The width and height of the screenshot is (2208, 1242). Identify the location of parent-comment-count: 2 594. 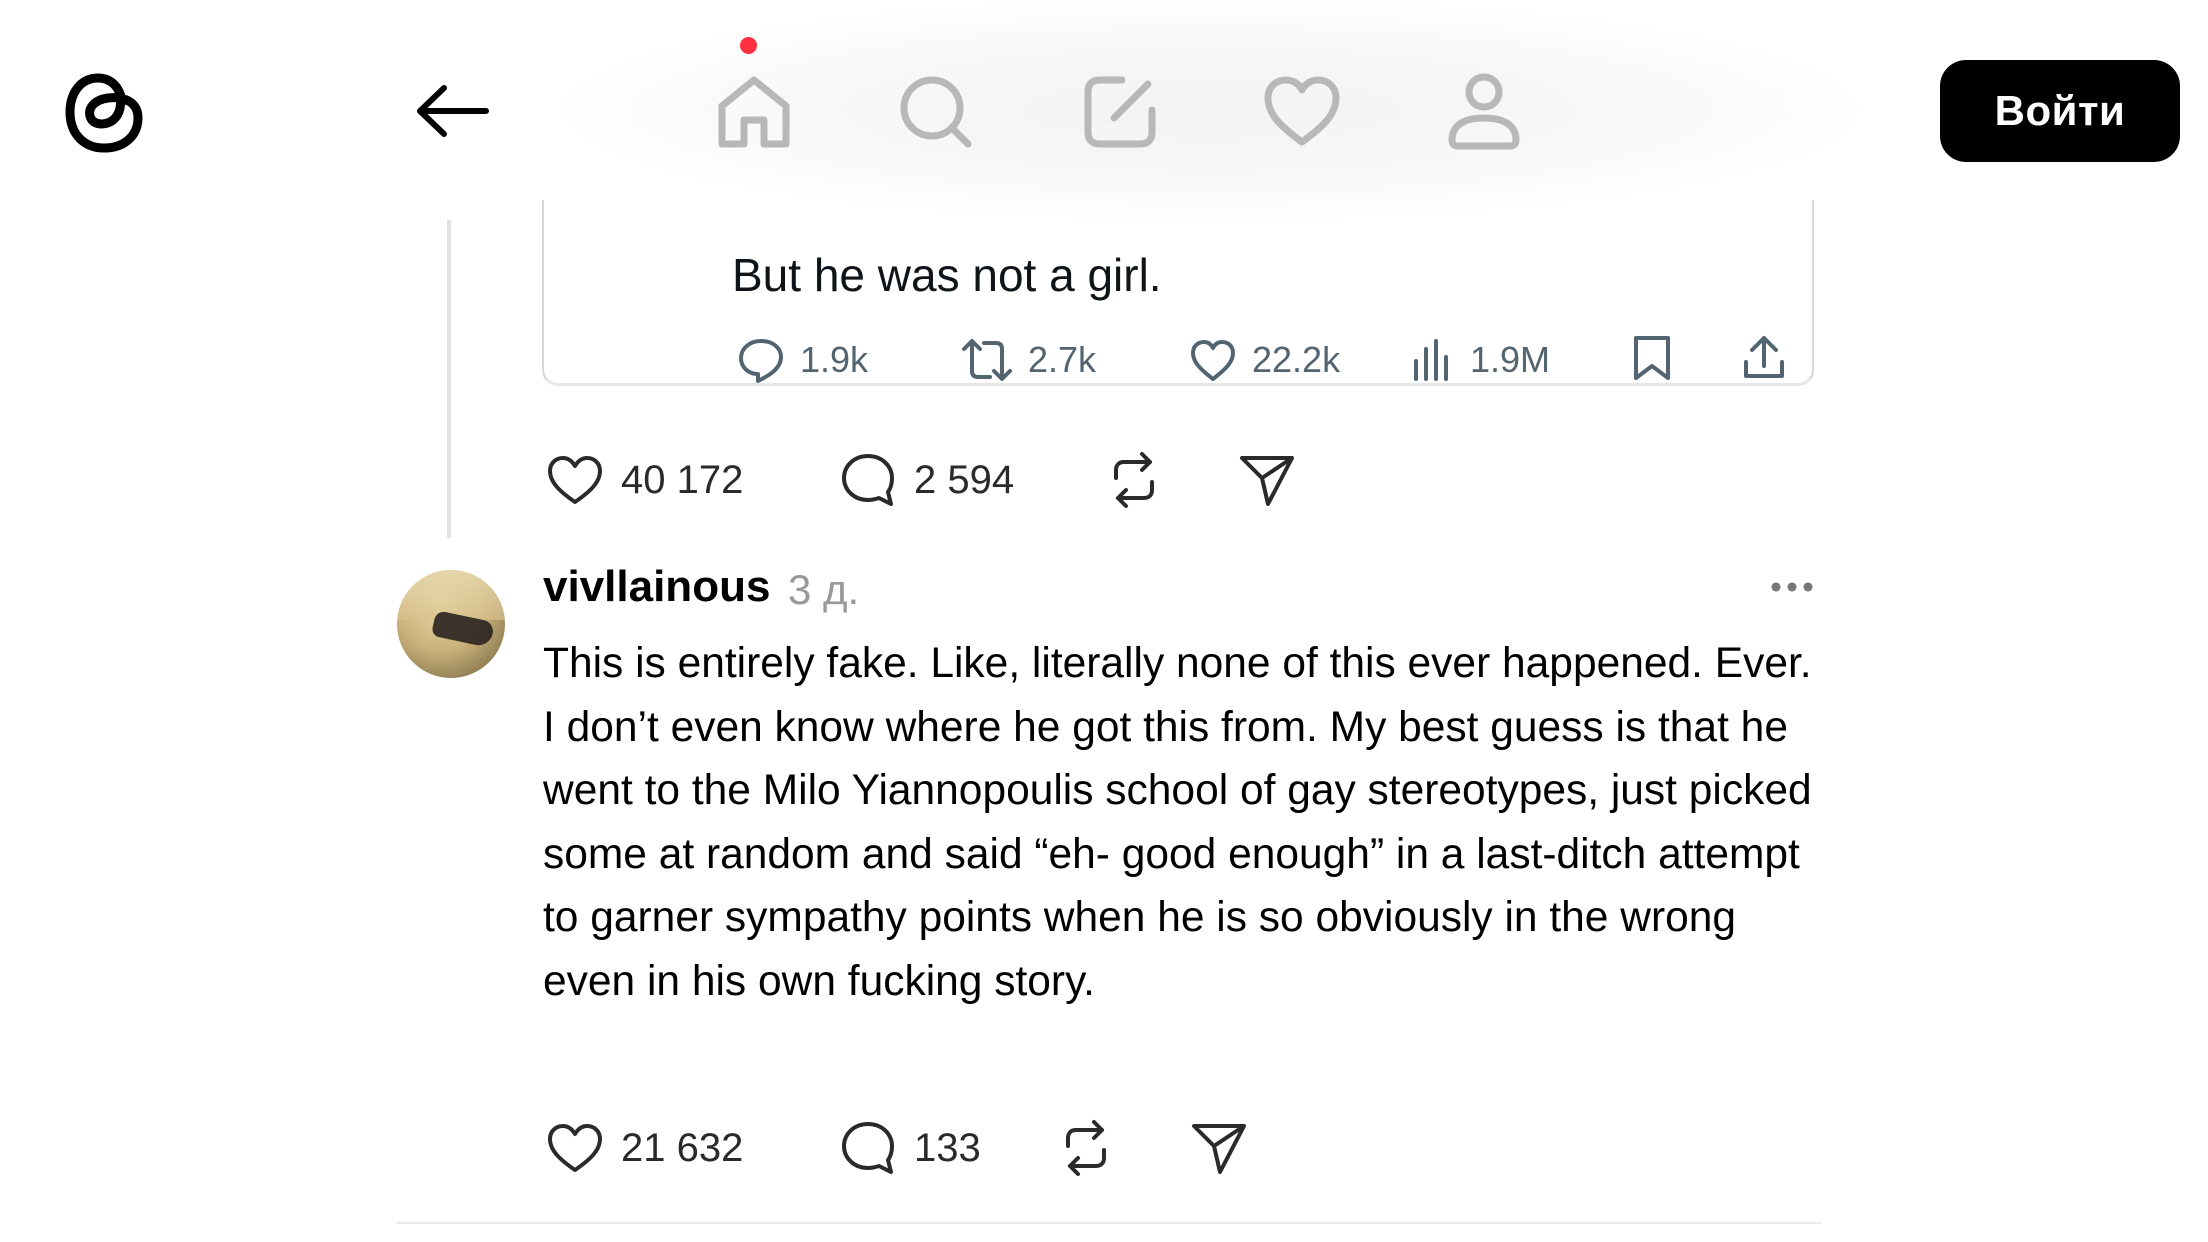
(964, 479).